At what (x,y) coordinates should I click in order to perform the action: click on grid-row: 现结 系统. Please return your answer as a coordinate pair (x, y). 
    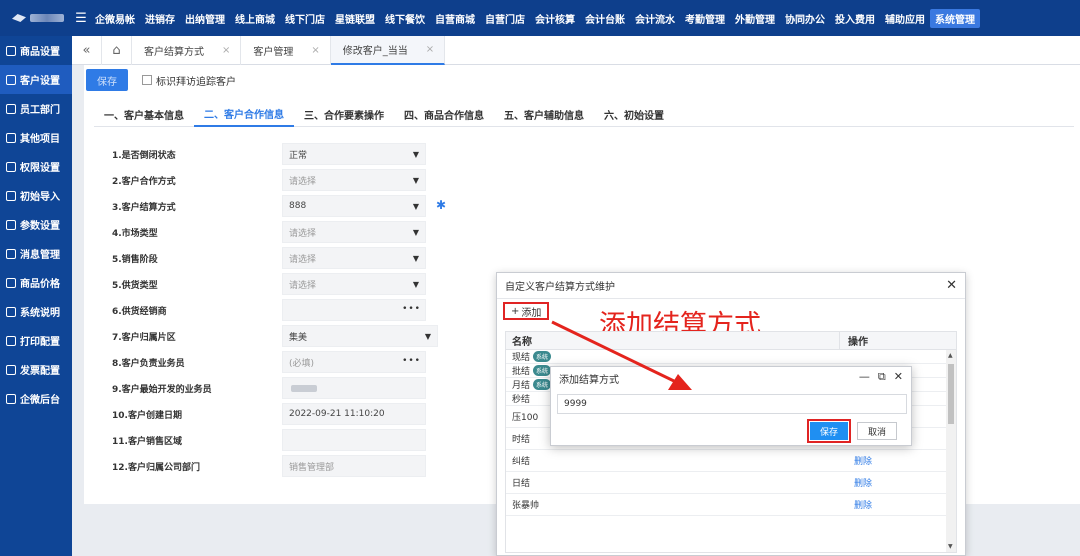
    Looking at the image, I should click on (731, 357).